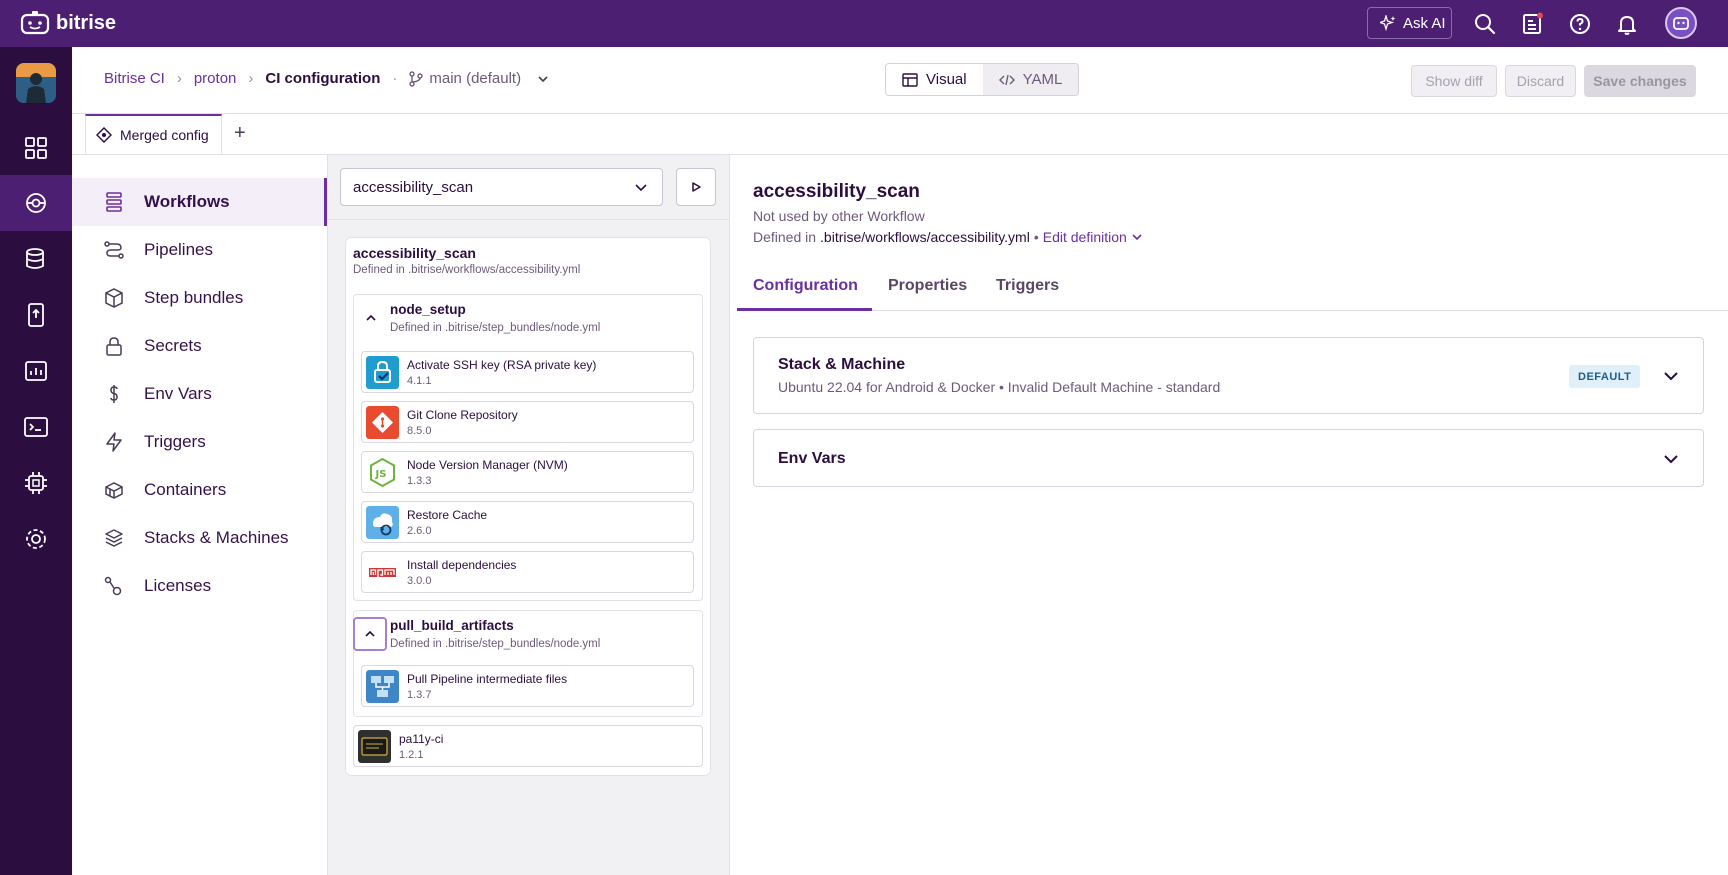  Describe the element at coordinates (1540, 81) in the screenshot. I see `discard-button: Discard` at that location.